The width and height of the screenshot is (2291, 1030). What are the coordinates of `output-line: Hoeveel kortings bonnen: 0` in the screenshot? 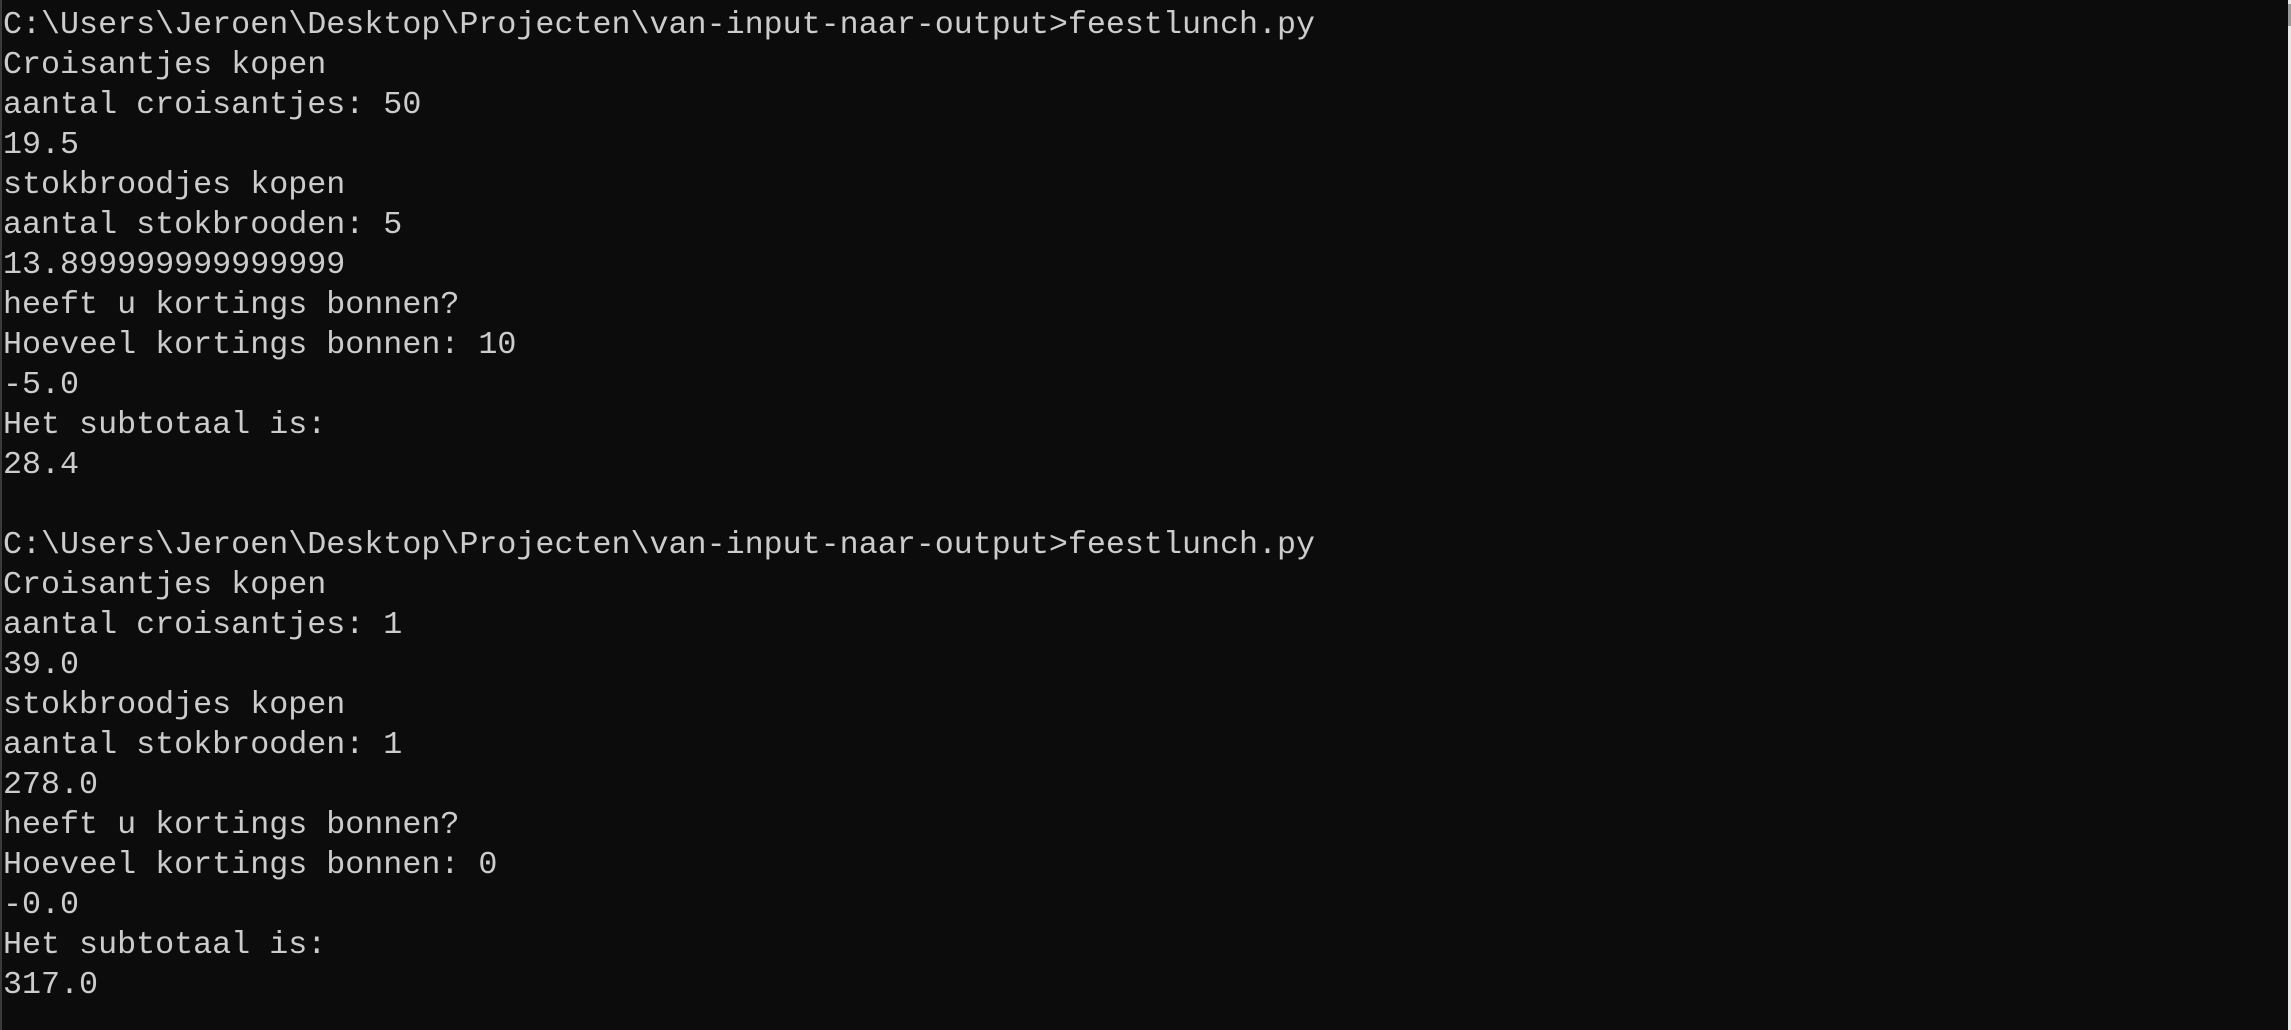 It's located at (250, 865).